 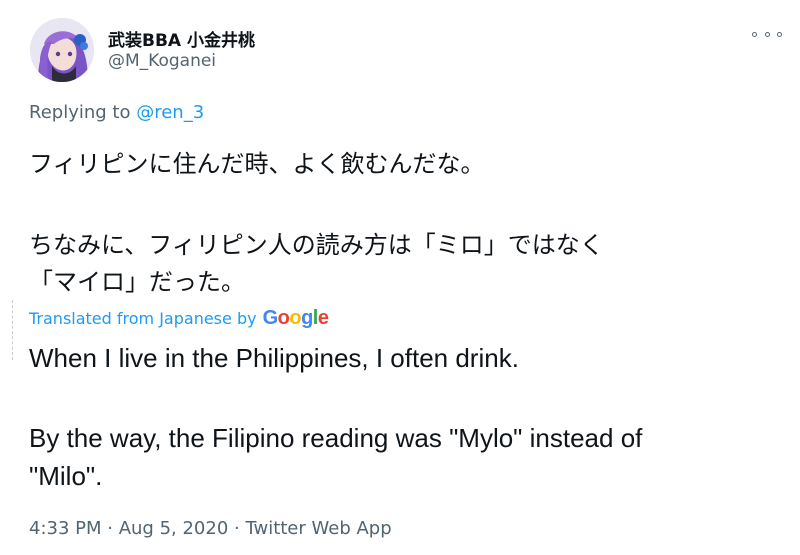 I want to click on tweet-date: Aug 5, 2020, so click(x=174, y=528).